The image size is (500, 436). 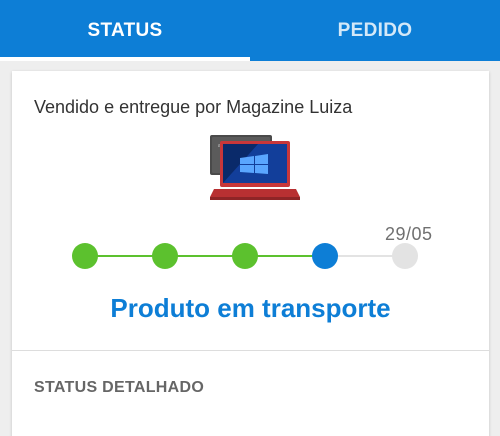 I want to click on delivery-progress-stepper: 29/05, so click(x=252, y=254).